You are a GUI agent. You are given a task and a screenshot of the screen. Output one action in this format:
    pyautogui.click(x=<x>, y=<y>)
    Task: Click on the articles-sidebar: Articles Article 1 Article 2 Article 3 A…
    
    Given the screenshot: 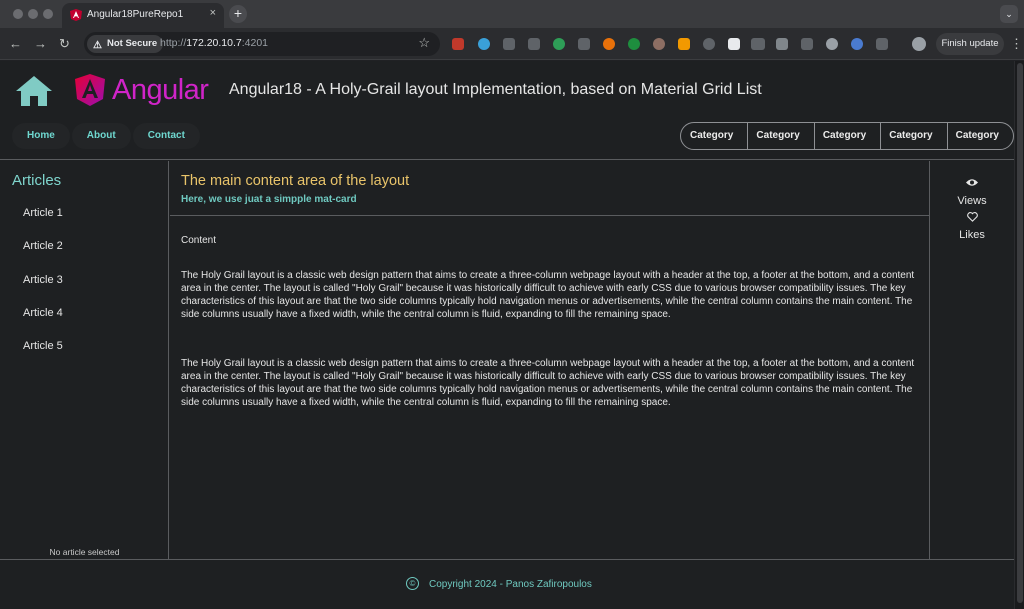 What is the action you would take?
    pyautogui.click(x=84, y=360)
    